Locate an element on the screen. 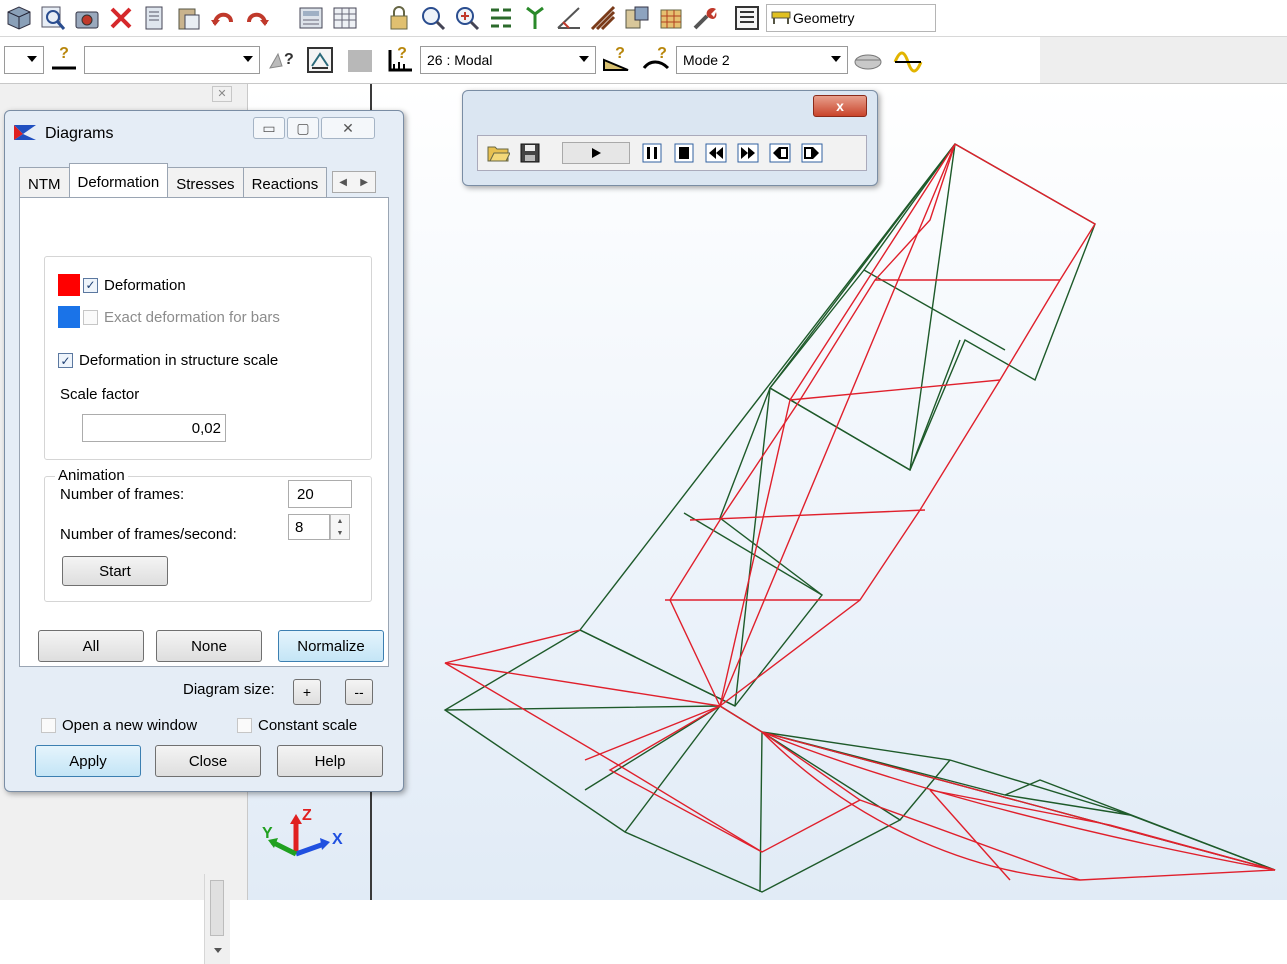 The image size is (1287, 964). scale-factor-label: Scale factor is located at coordinates (100, 394).